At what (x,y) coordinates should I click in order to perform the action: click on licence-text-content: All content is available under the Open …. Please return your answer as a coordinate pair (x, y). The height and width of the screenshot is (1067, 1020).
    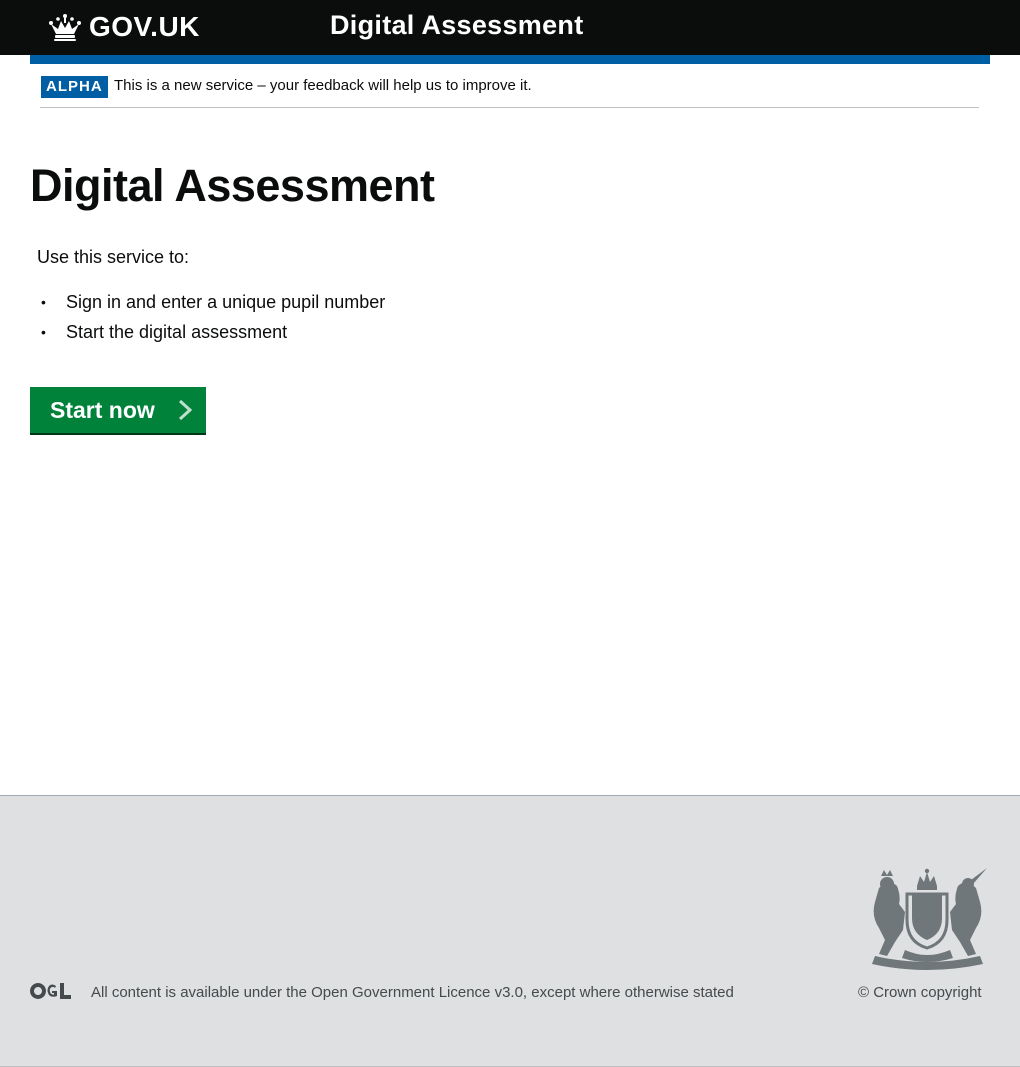
    Looking at the image, I should click on (412, 992).